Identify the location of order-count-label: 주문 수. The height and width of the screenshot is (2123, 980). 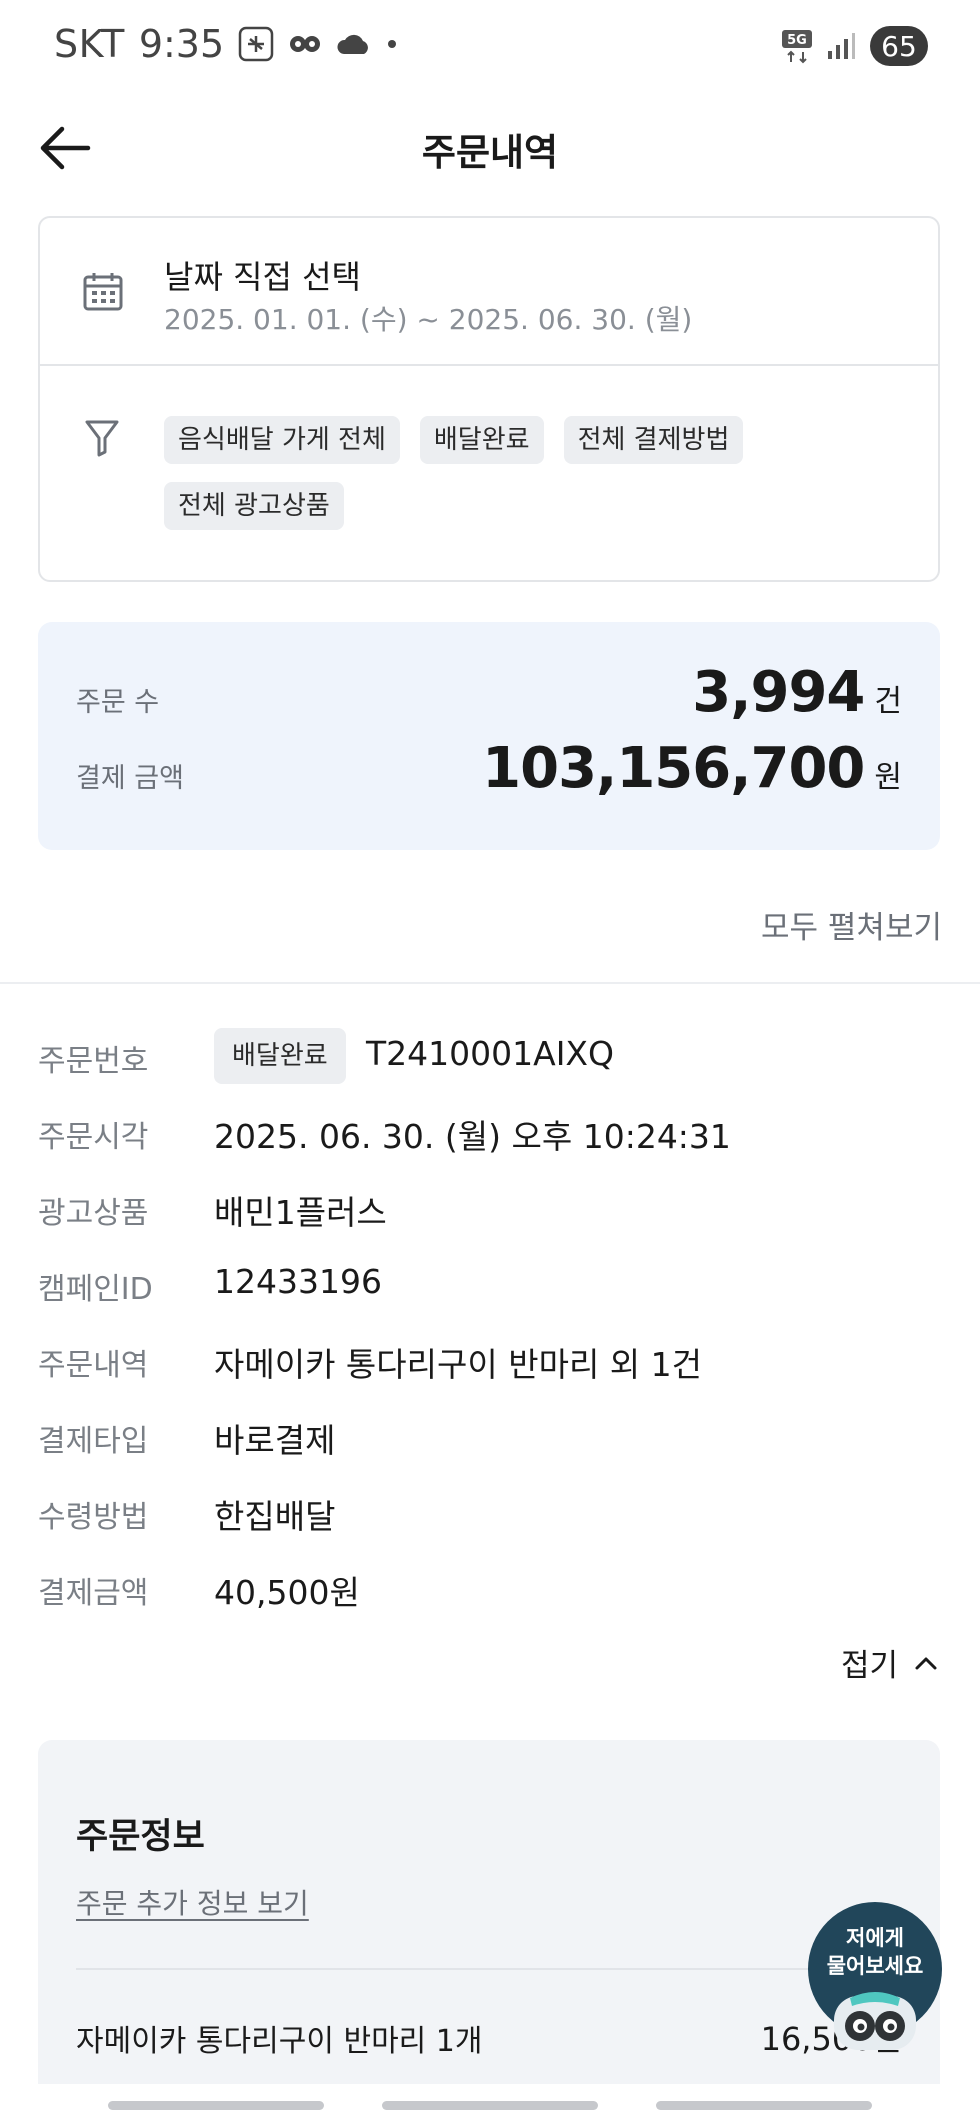
(118, 702).